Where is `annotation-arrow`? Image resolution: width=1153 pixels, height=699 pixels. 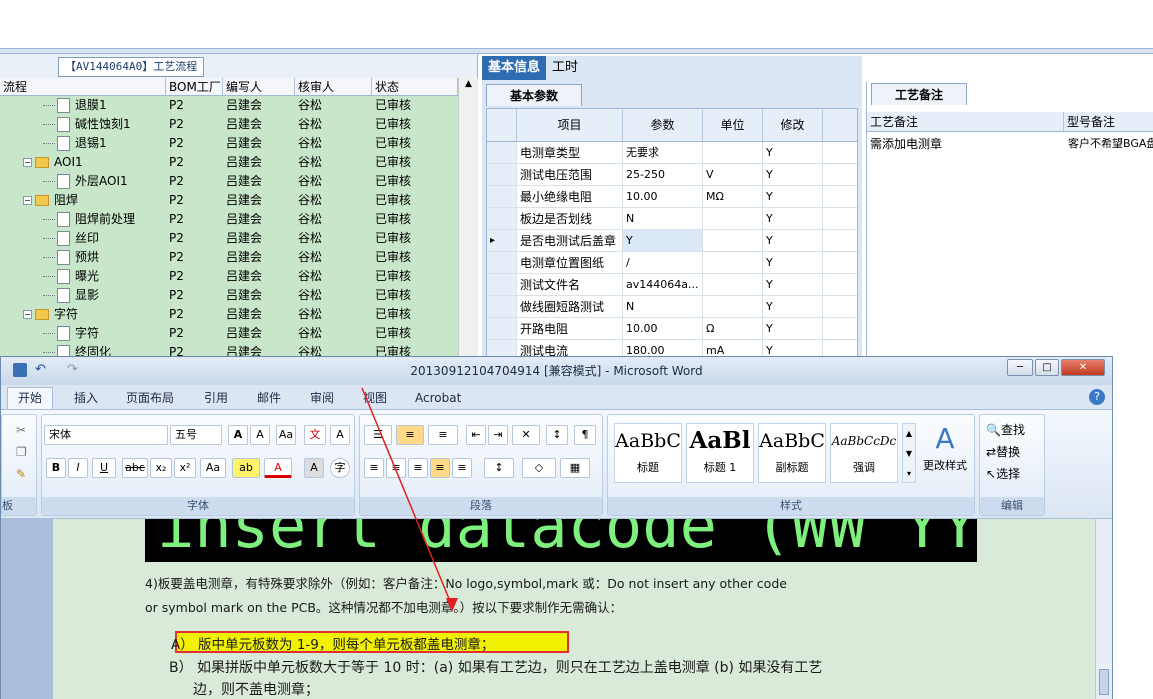
annotation-arrow is located at coordinates (409, 499).